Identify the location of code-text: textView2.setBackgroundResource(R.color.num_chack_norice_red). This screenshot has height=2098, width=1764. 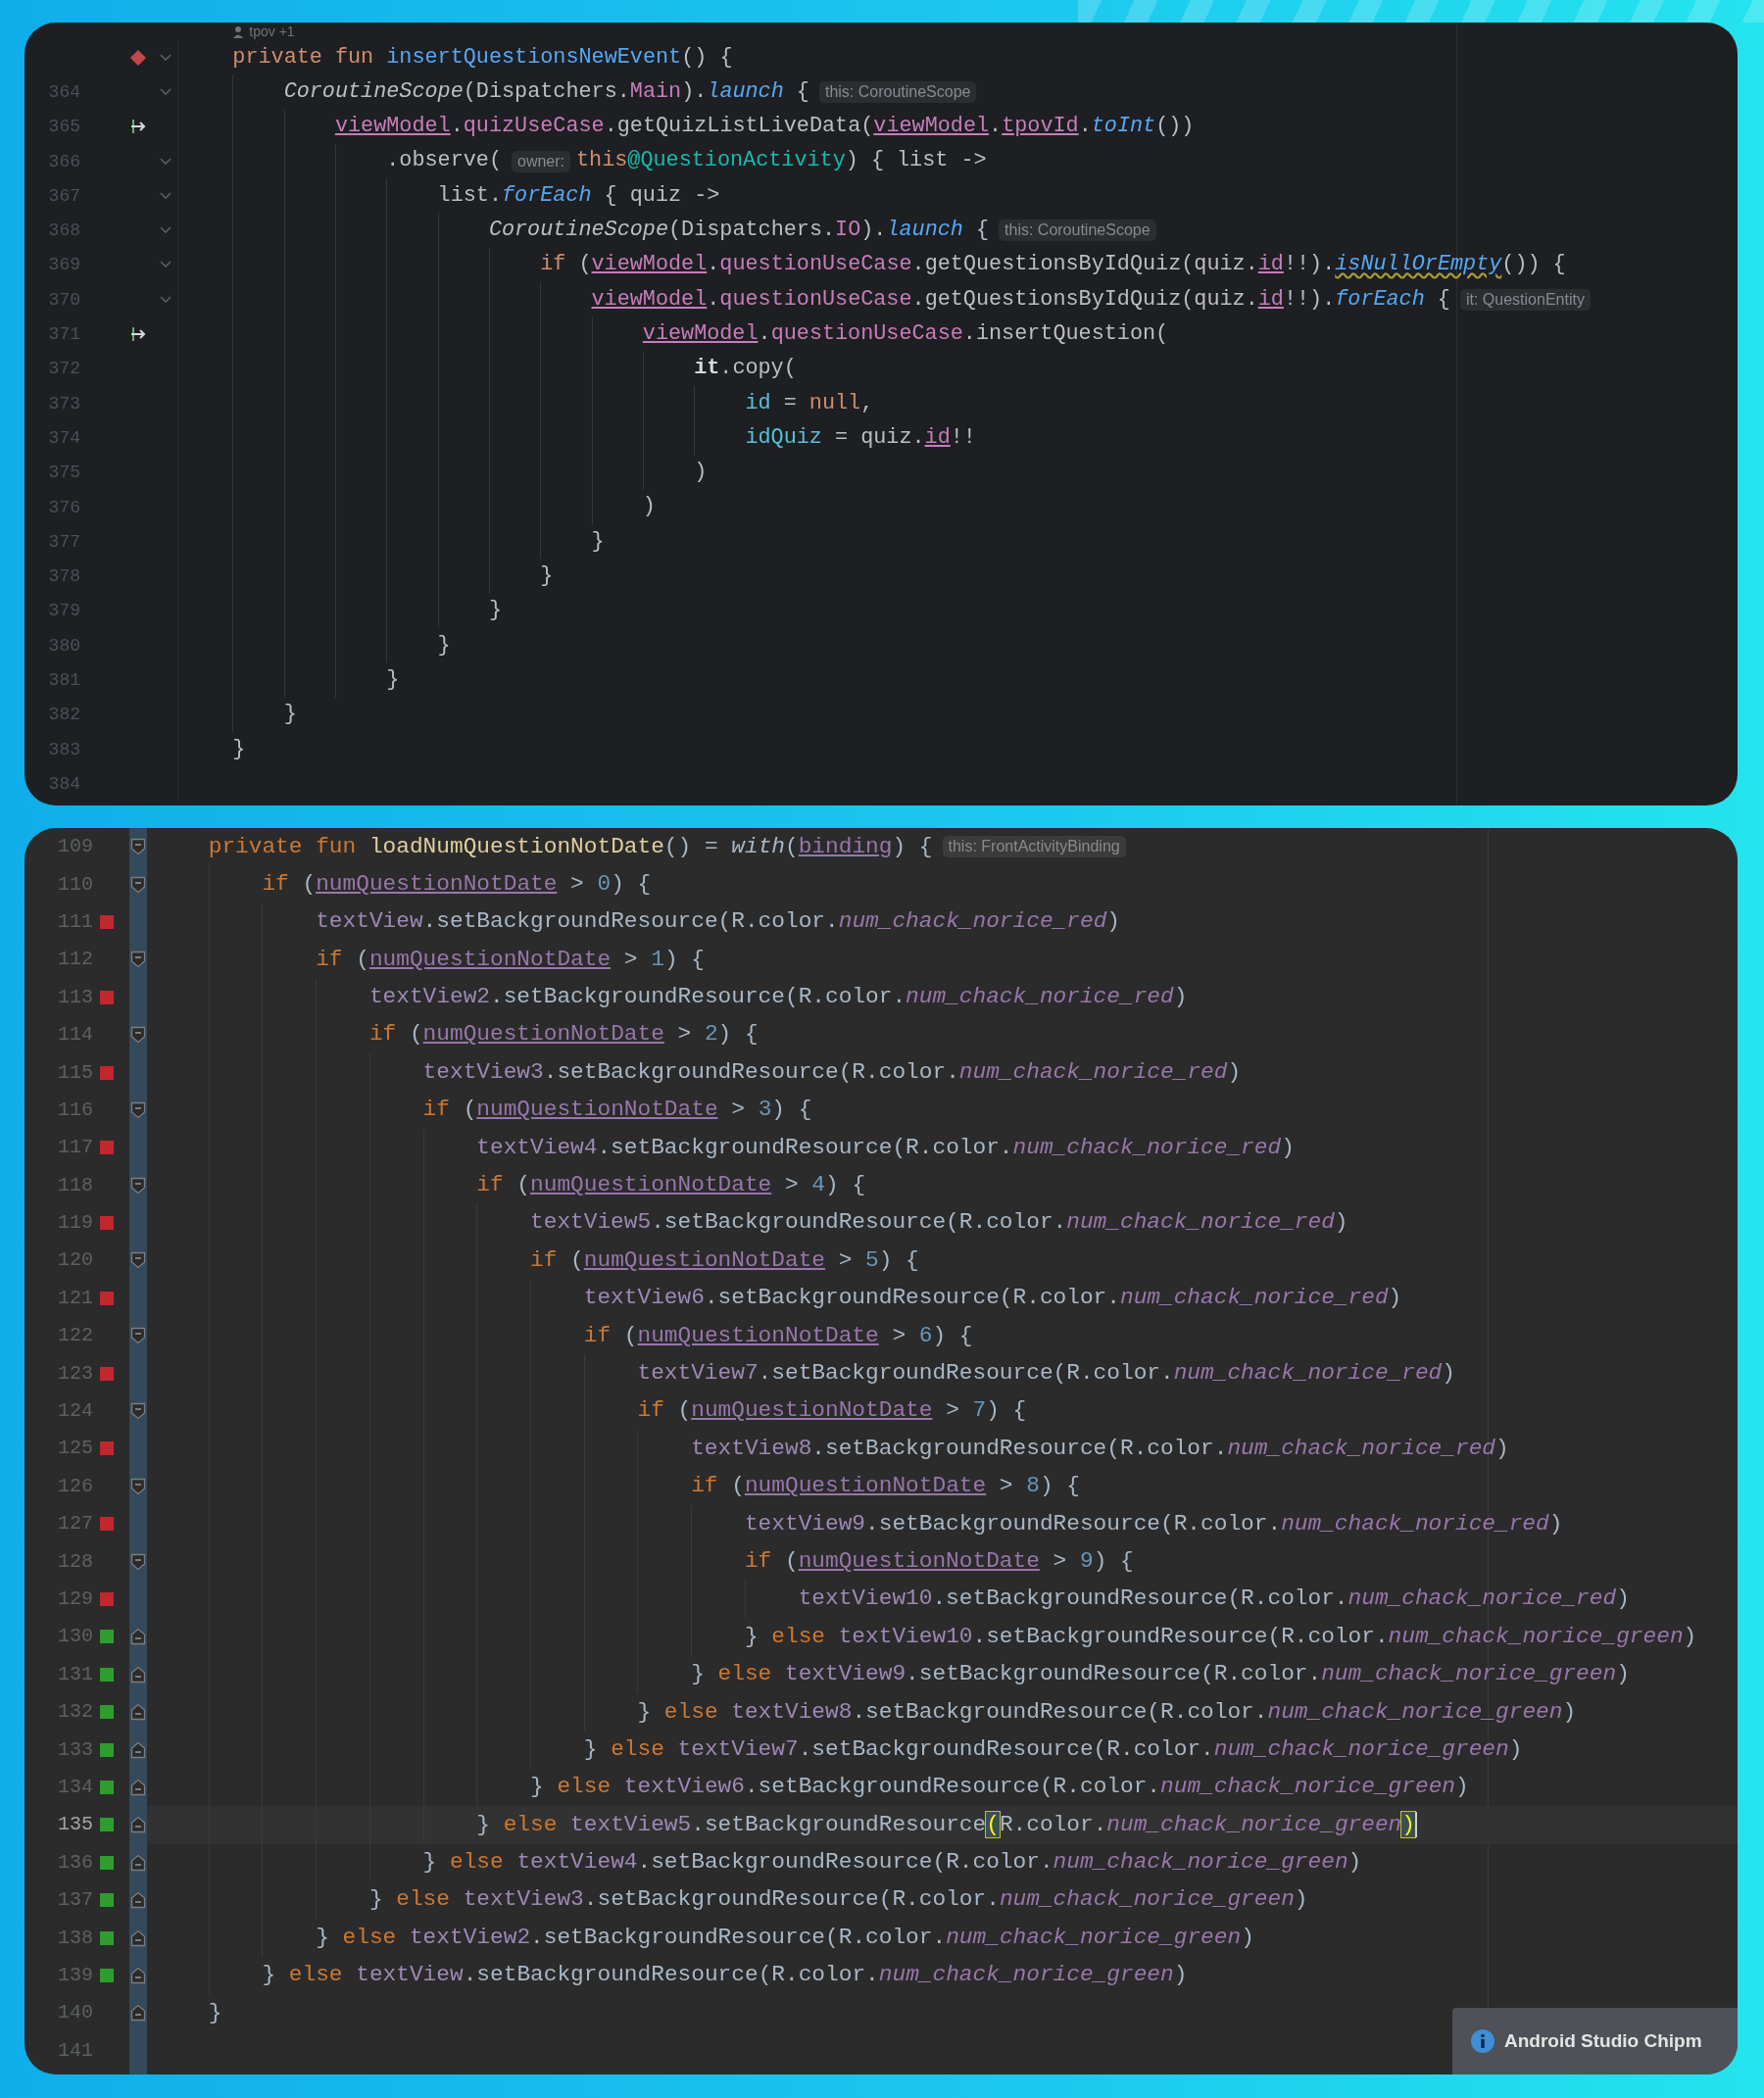
(778, 997).